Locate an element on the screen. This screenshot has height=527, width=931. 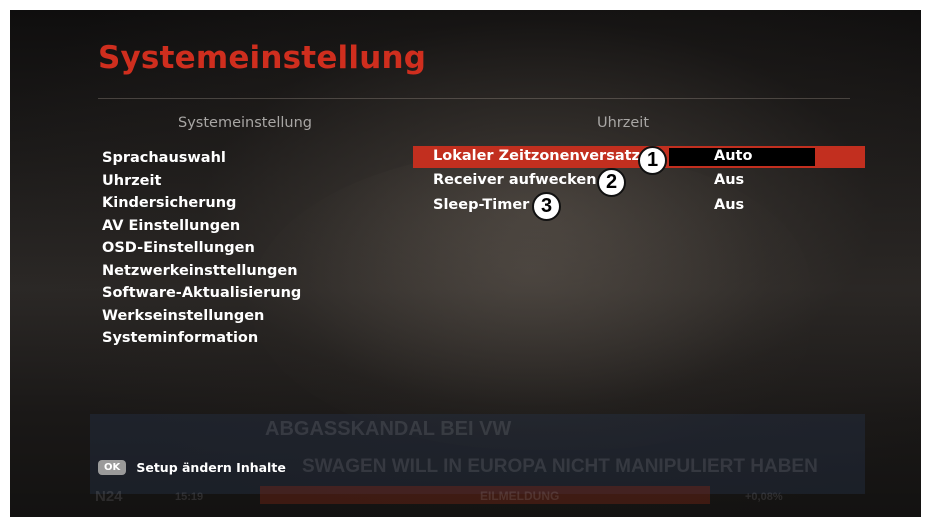
title-divider is located at coordinates (474, 98).